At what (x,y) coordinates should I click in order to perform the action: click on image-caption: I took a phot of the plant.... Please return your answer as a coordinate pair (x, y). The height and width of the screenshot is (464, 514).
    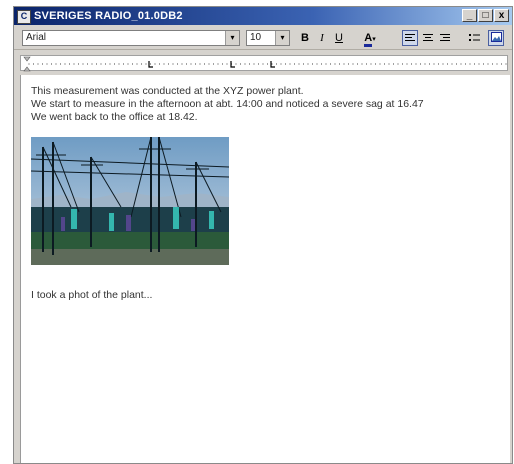
    Looking at the image, I should click on (92, 295).